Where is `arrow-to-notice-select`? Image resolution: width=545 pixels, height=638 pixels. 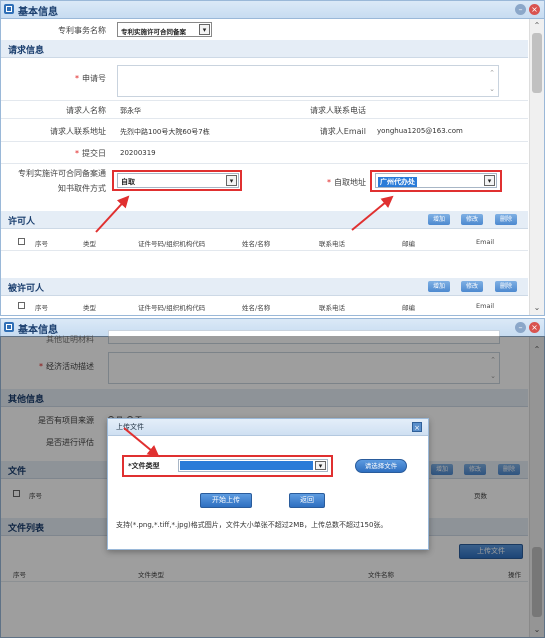
arrow-to-notice-select is located at coordinates (112, 214).